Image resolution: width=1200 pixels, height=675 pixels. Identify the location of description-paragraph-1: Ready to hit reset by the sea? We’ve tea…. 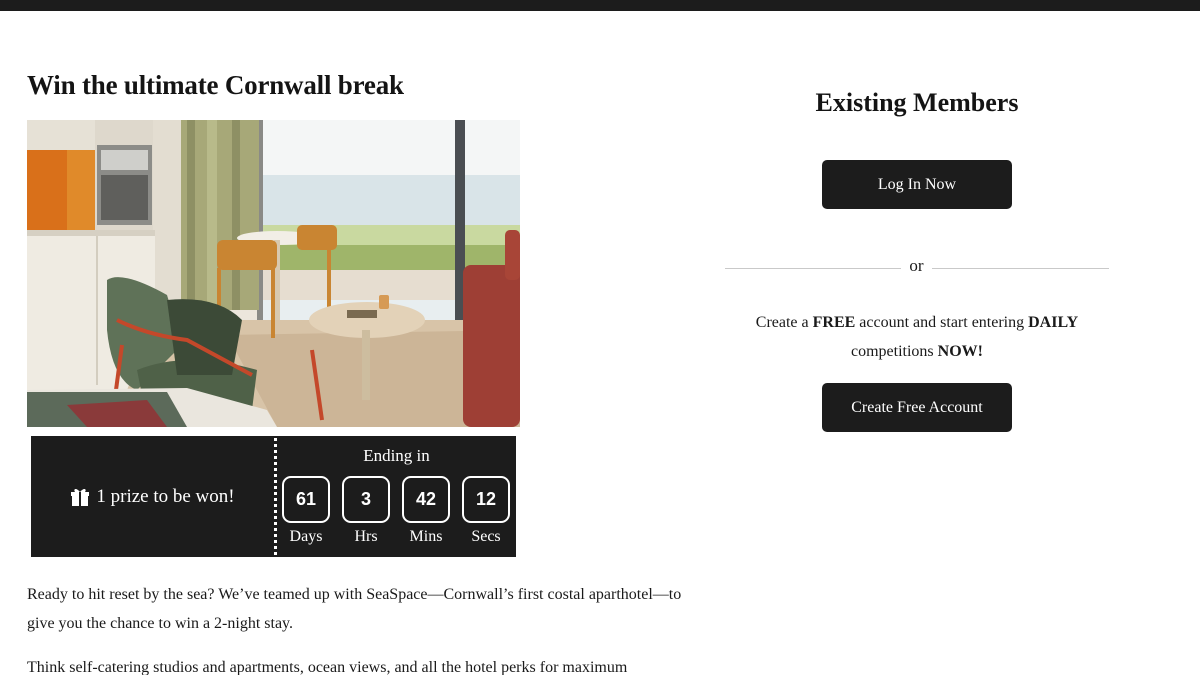
(354, 609).